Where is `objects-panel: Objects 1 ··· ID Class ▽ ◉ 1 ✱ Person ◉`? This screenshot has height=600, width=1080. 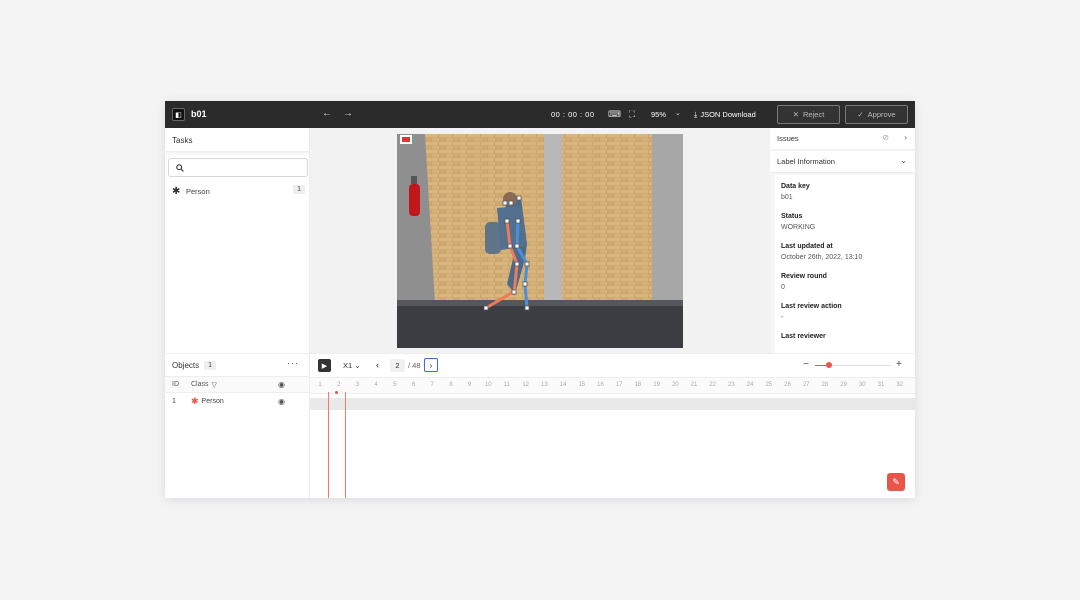
objects-panel: Objects 1 ··· ID Class ▽ ◉ 1 ✱ Person ◉ is located at coordinates (237, 425).